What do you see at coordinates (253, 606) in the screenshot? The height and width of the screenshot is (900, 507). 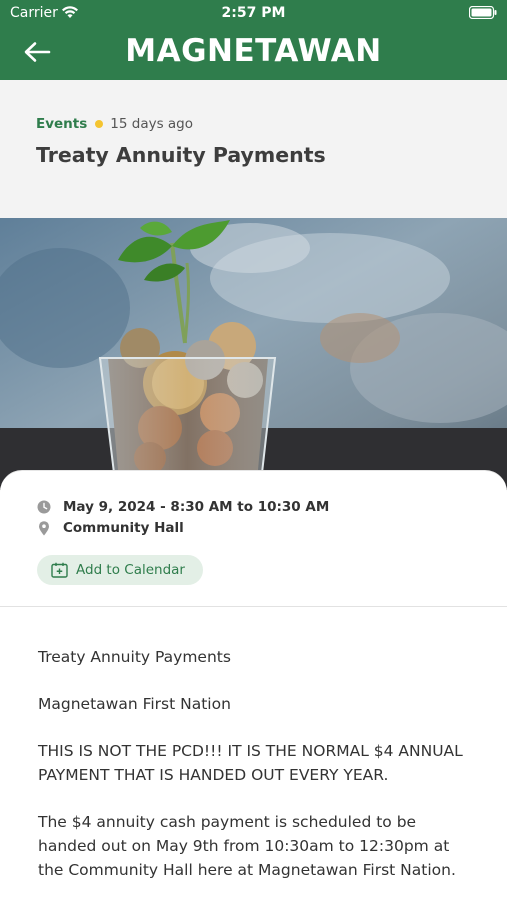 I see `divider` at bounding box center [253, 606].